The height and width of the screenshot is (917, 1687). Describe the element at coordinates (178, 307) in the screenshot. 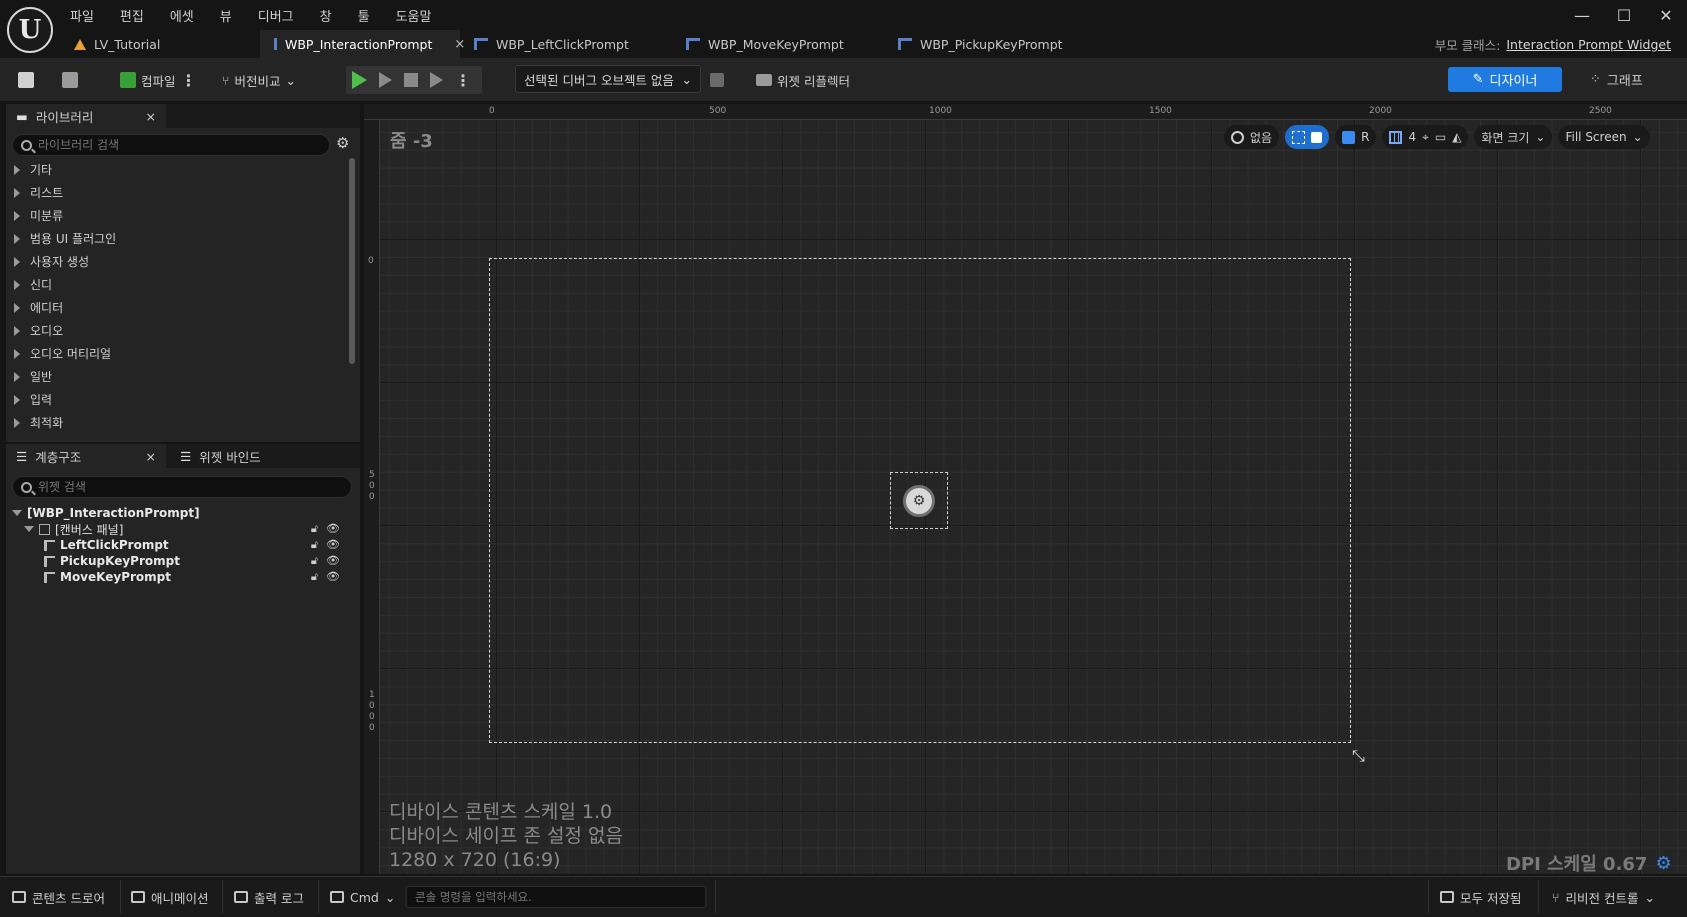

I see `library-category-editor: 에디터` at that location.